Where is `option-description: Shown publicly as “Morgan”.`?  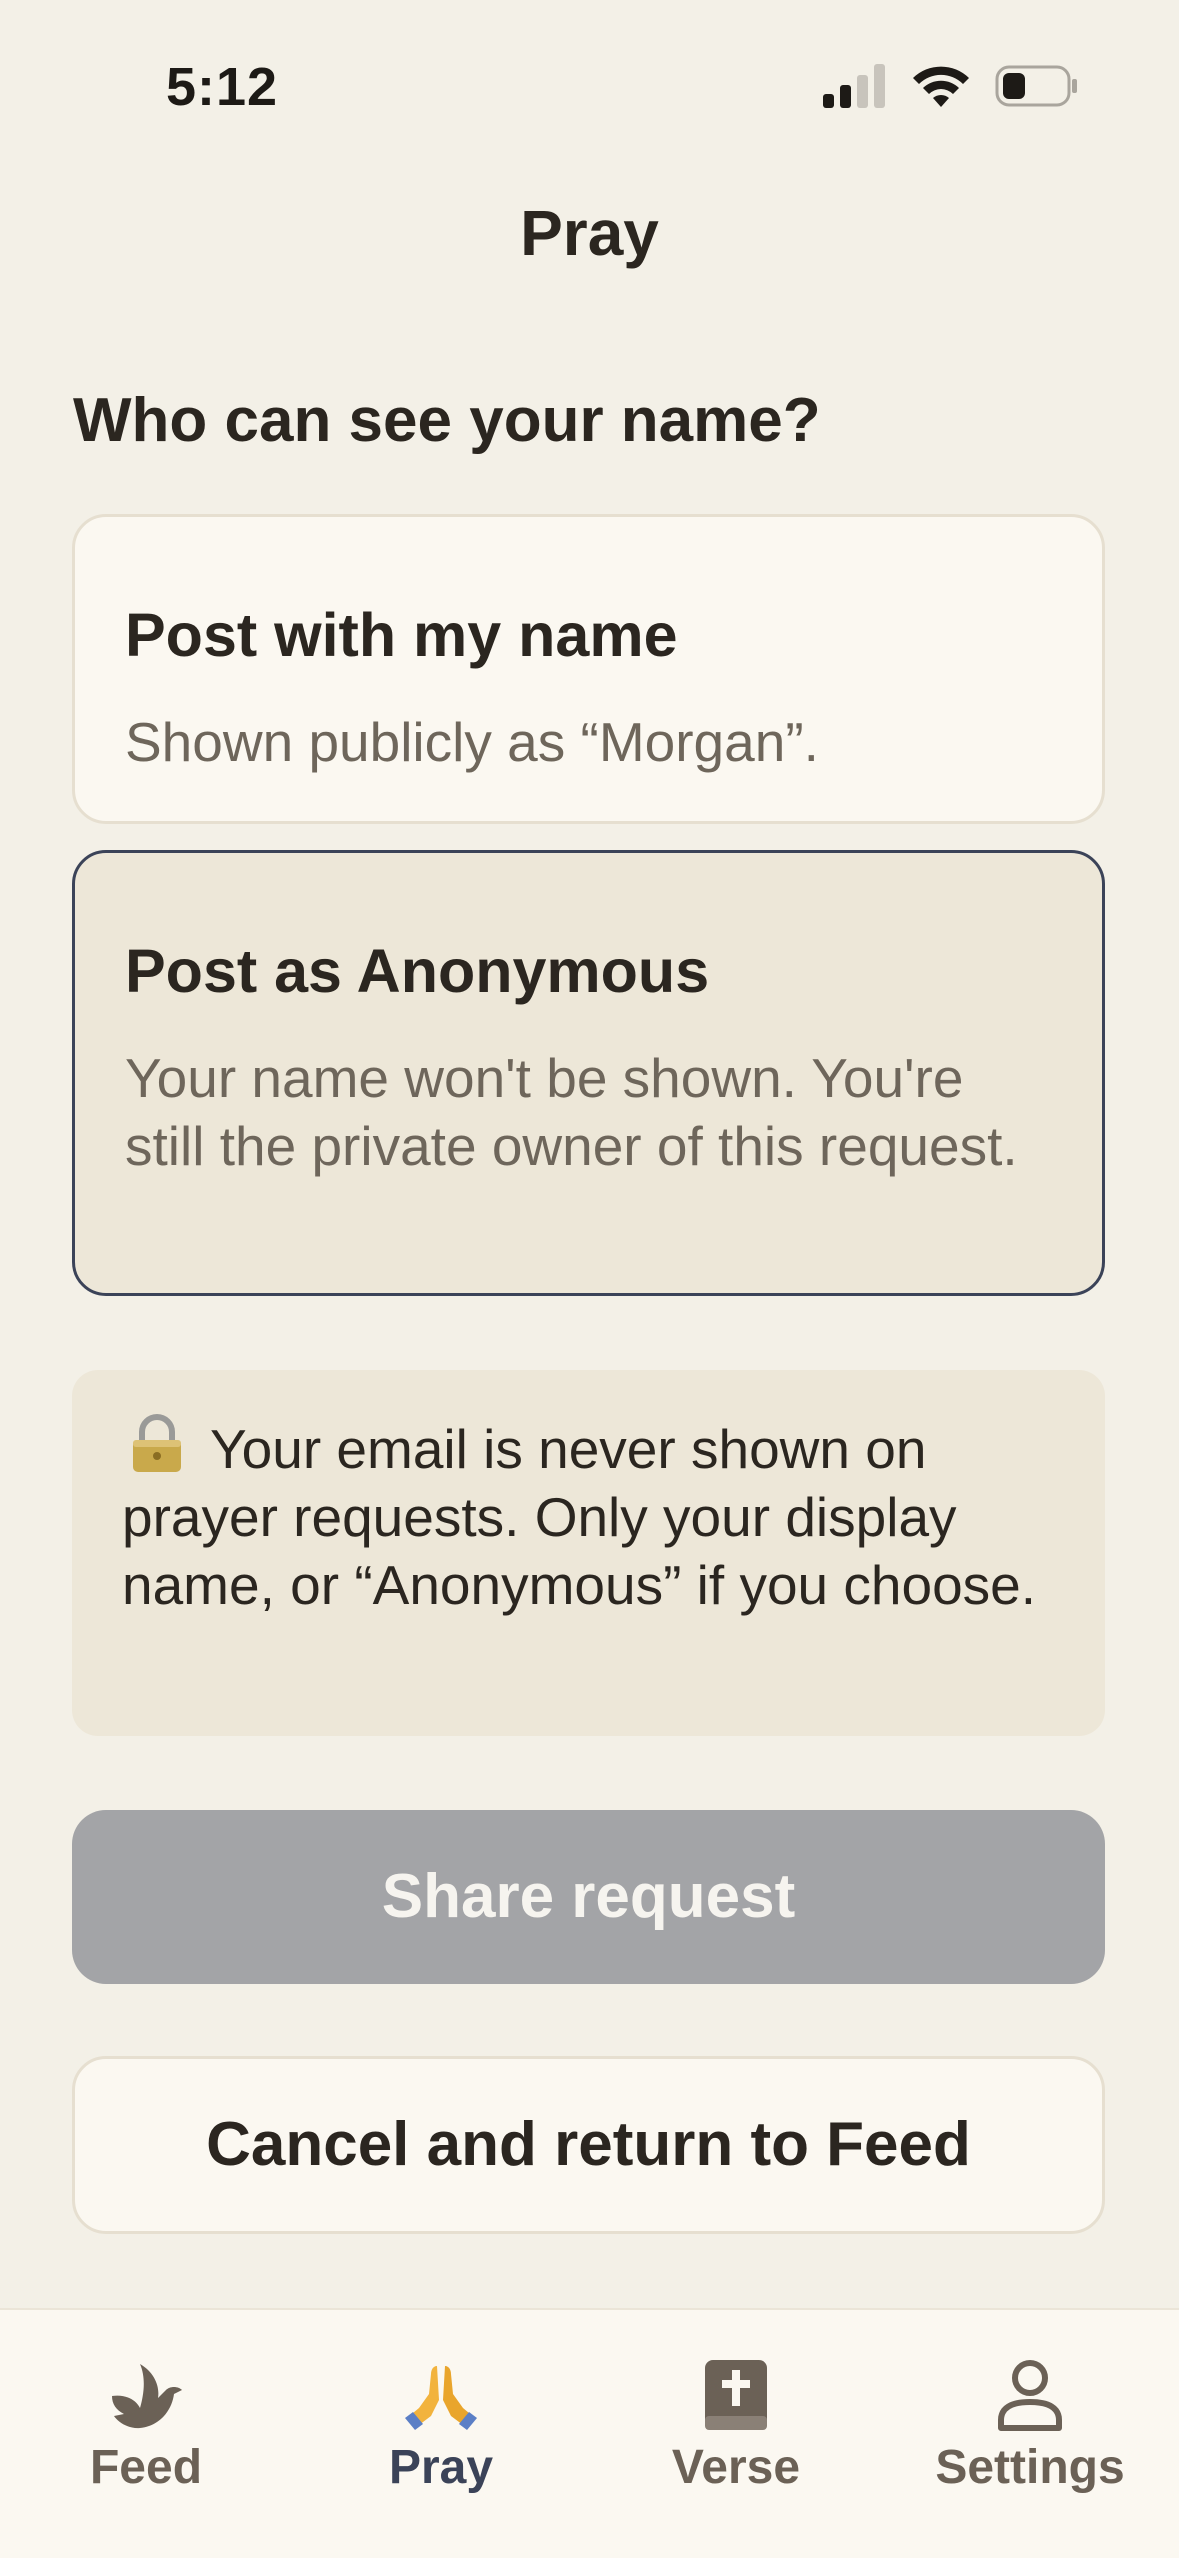
option-description: Shown publicly as “Morgan”. is located at coordinates (472, 742).